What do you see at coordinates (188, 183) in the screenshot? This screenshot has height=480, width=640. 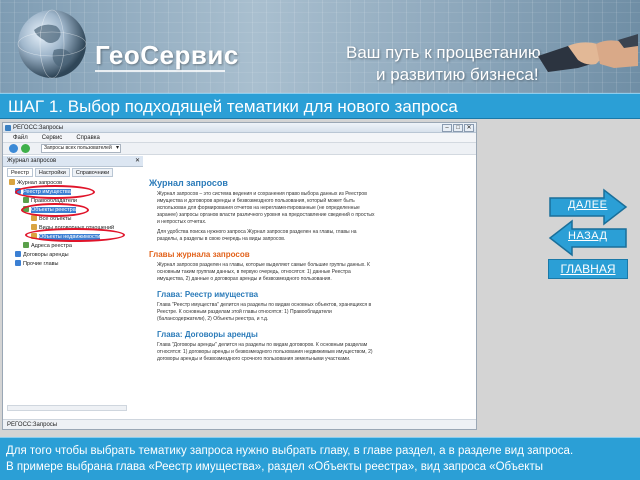 I see `content-title: Журнал запросов` at bounding box center [188, 183].